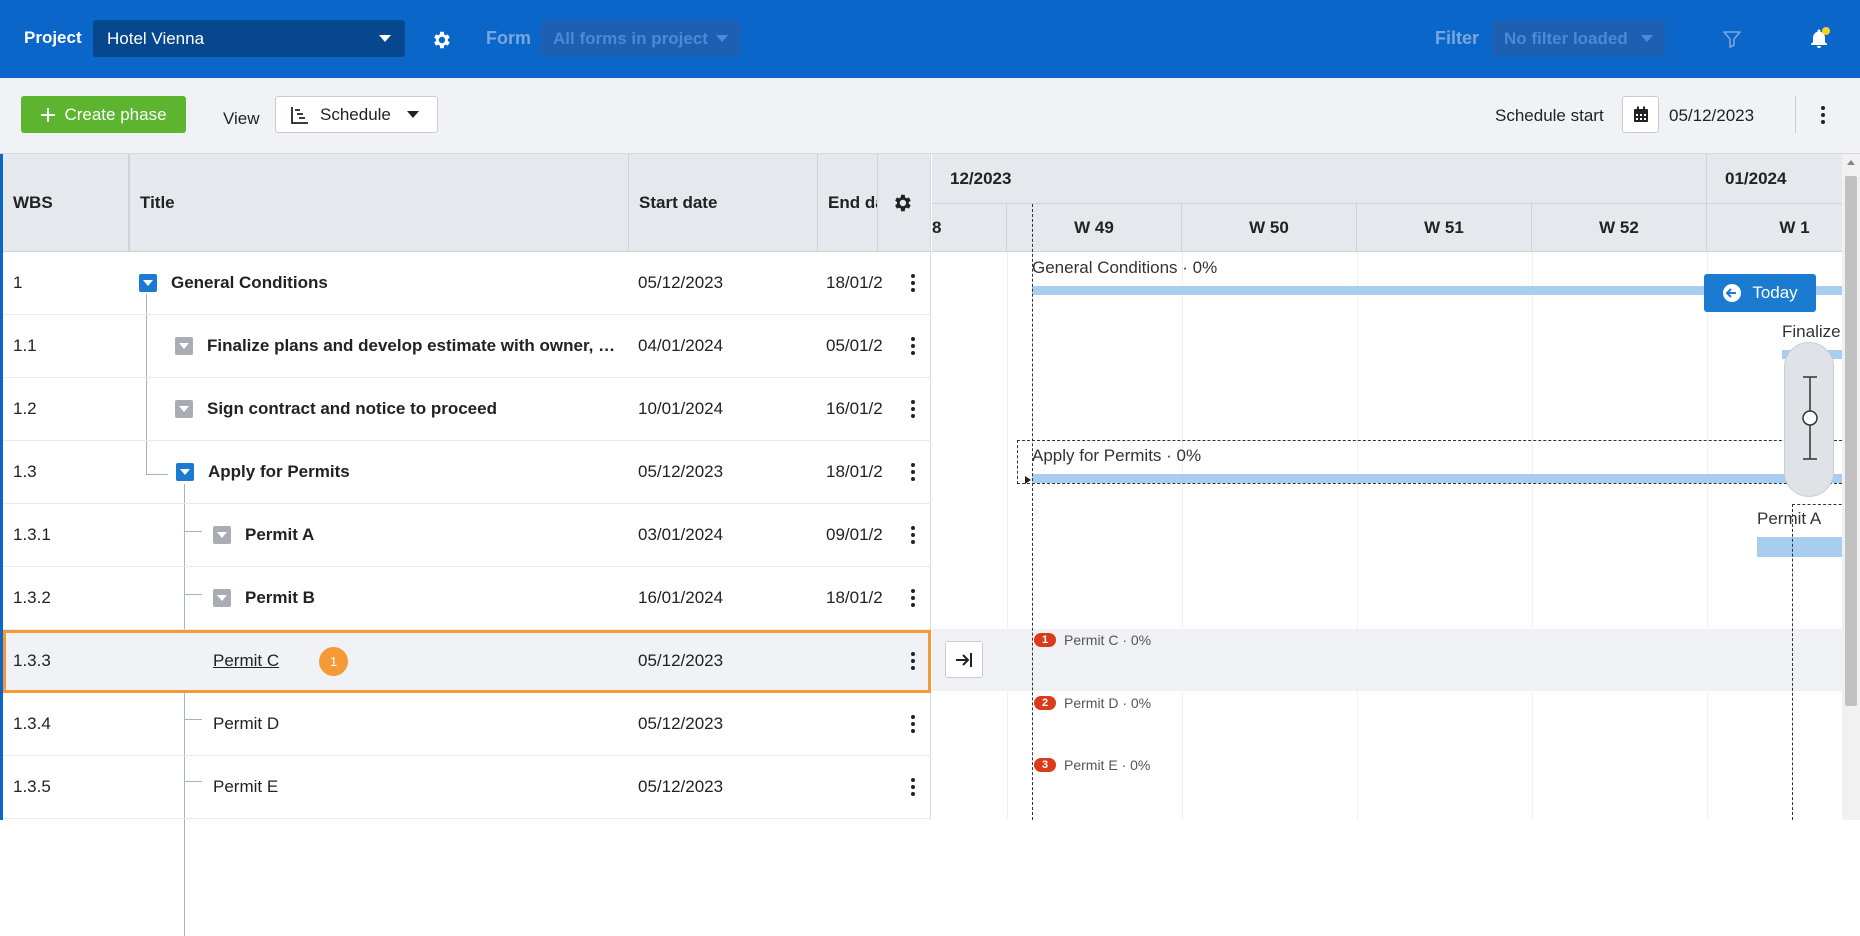  What do you see at coordinates (467, 283) in the screenshot?
I see `table-row: 1 General Conditions 05/12/2023 18/01/2` at bounding box center [467, 283].